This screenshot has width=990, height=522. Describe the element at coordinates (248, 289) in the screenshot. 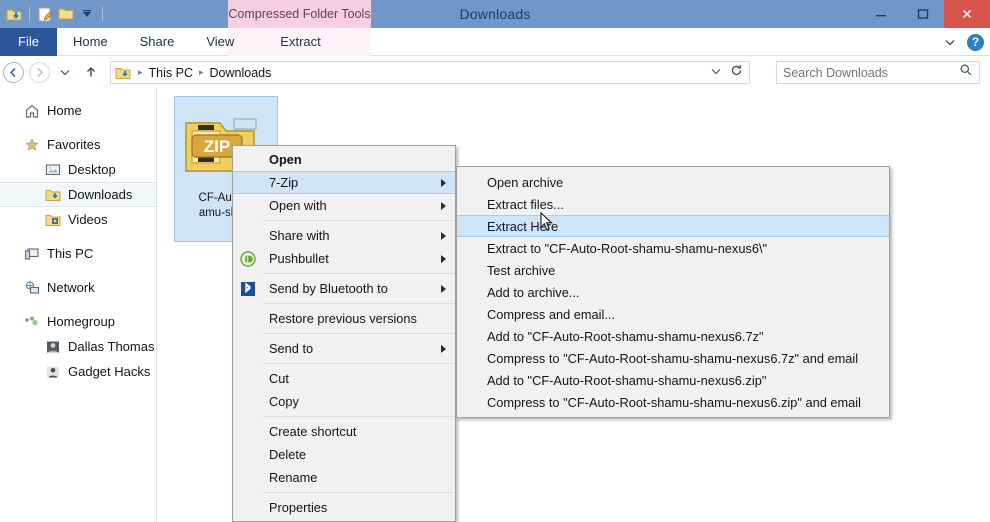

I see `bluetooth-icon` at that location.